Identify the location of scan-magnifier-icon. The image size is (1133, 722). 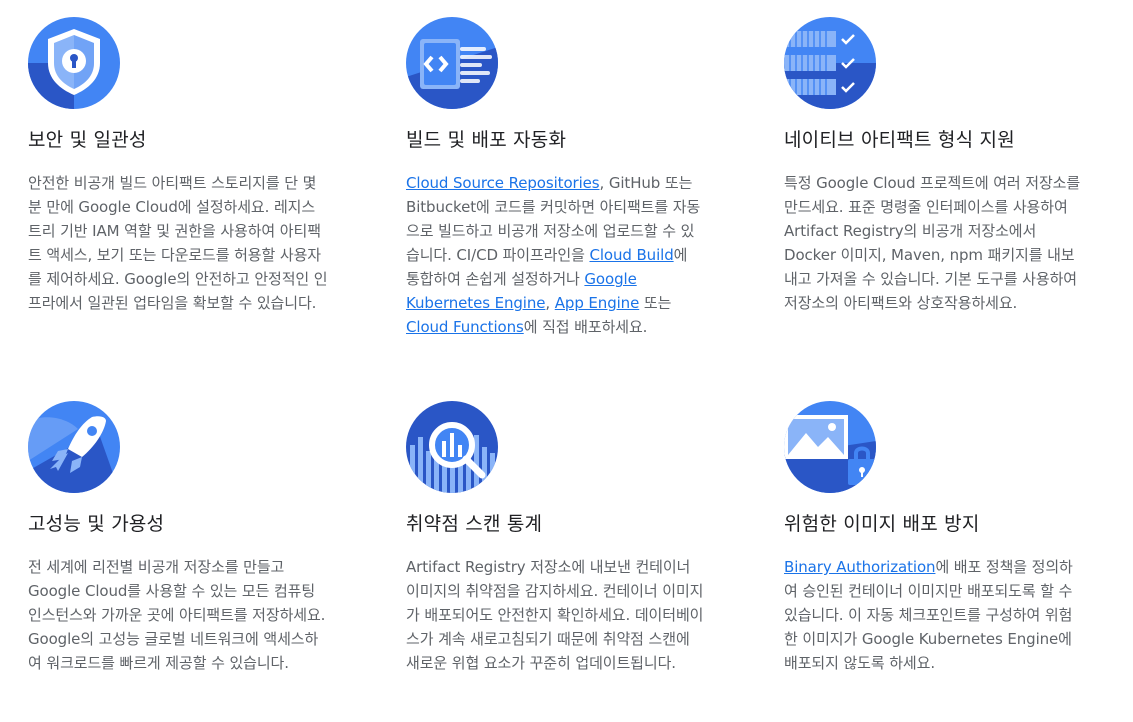
(452, 447).